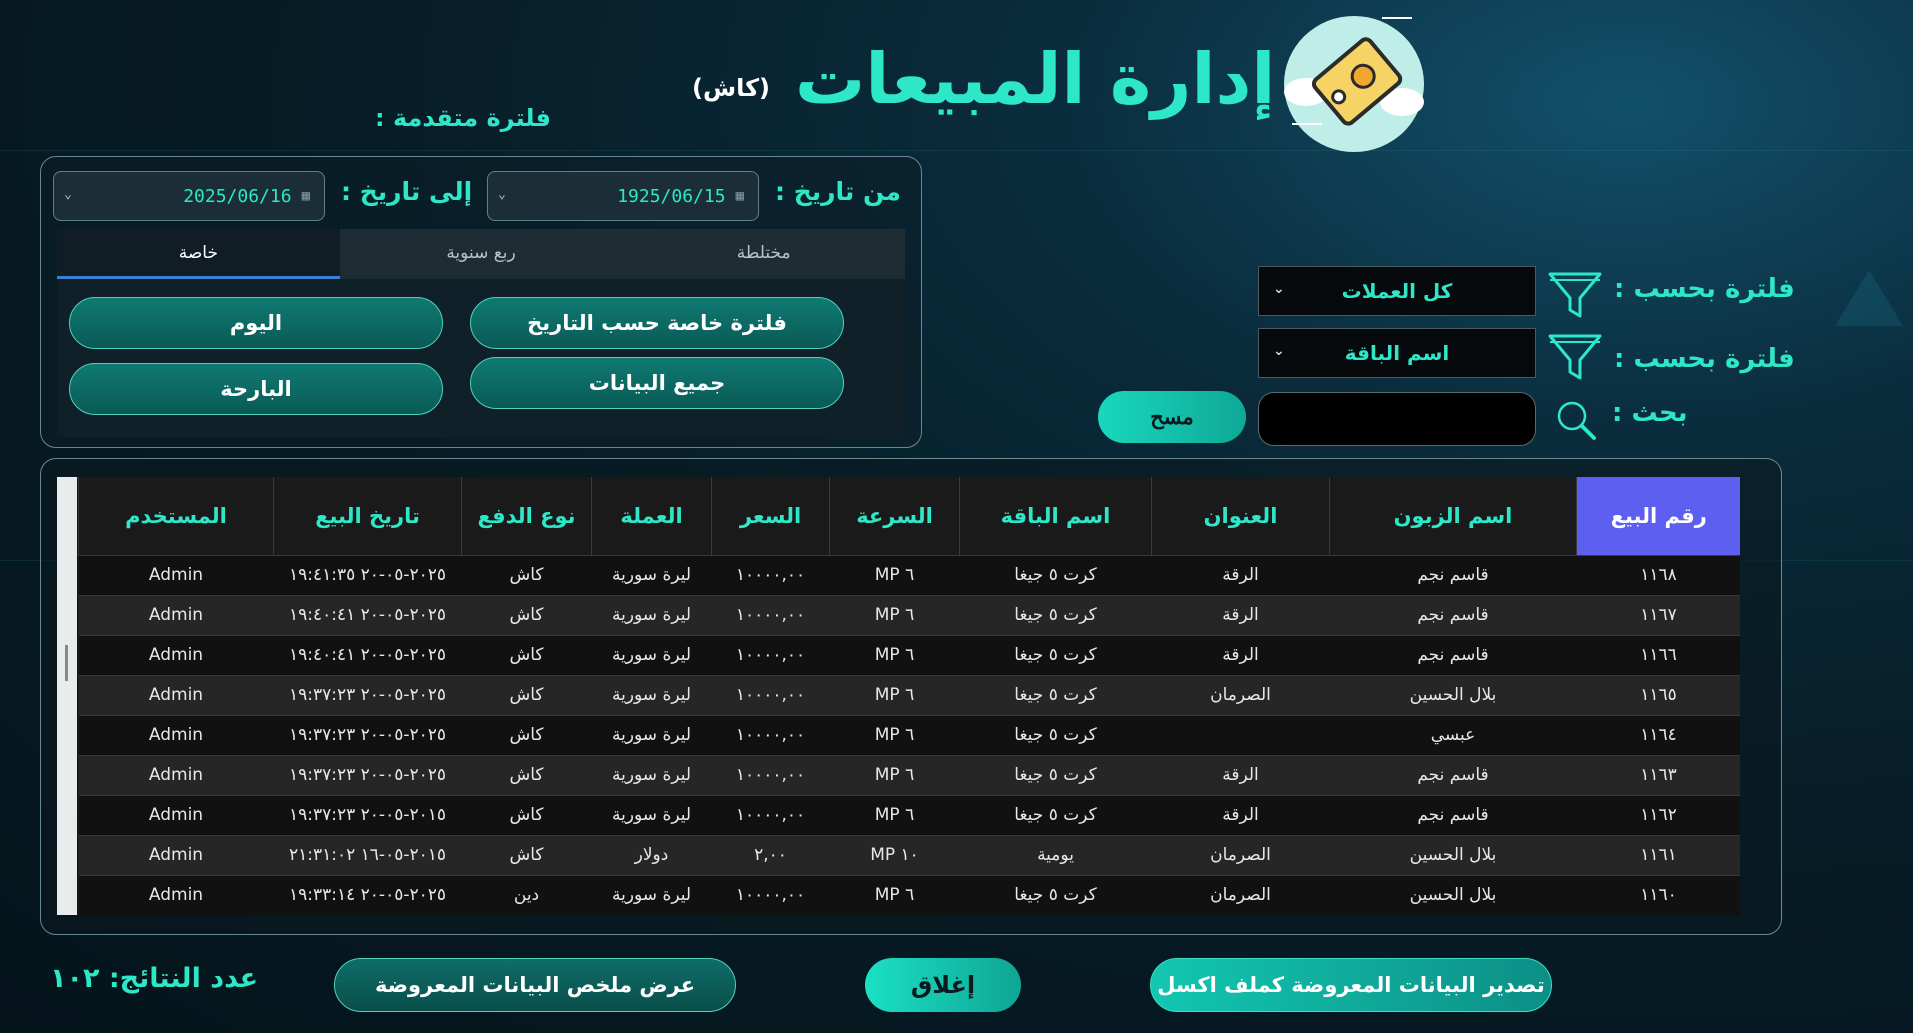 The width and height of the screenshot is (1913, 1033). What do you see at coordinates (367, 574) in the screenshot?
I see `table-cell: ٢٠٢٥-٠٥-٢٠ ١٩:٤١:٣٥` at bounding box center [367, 574].